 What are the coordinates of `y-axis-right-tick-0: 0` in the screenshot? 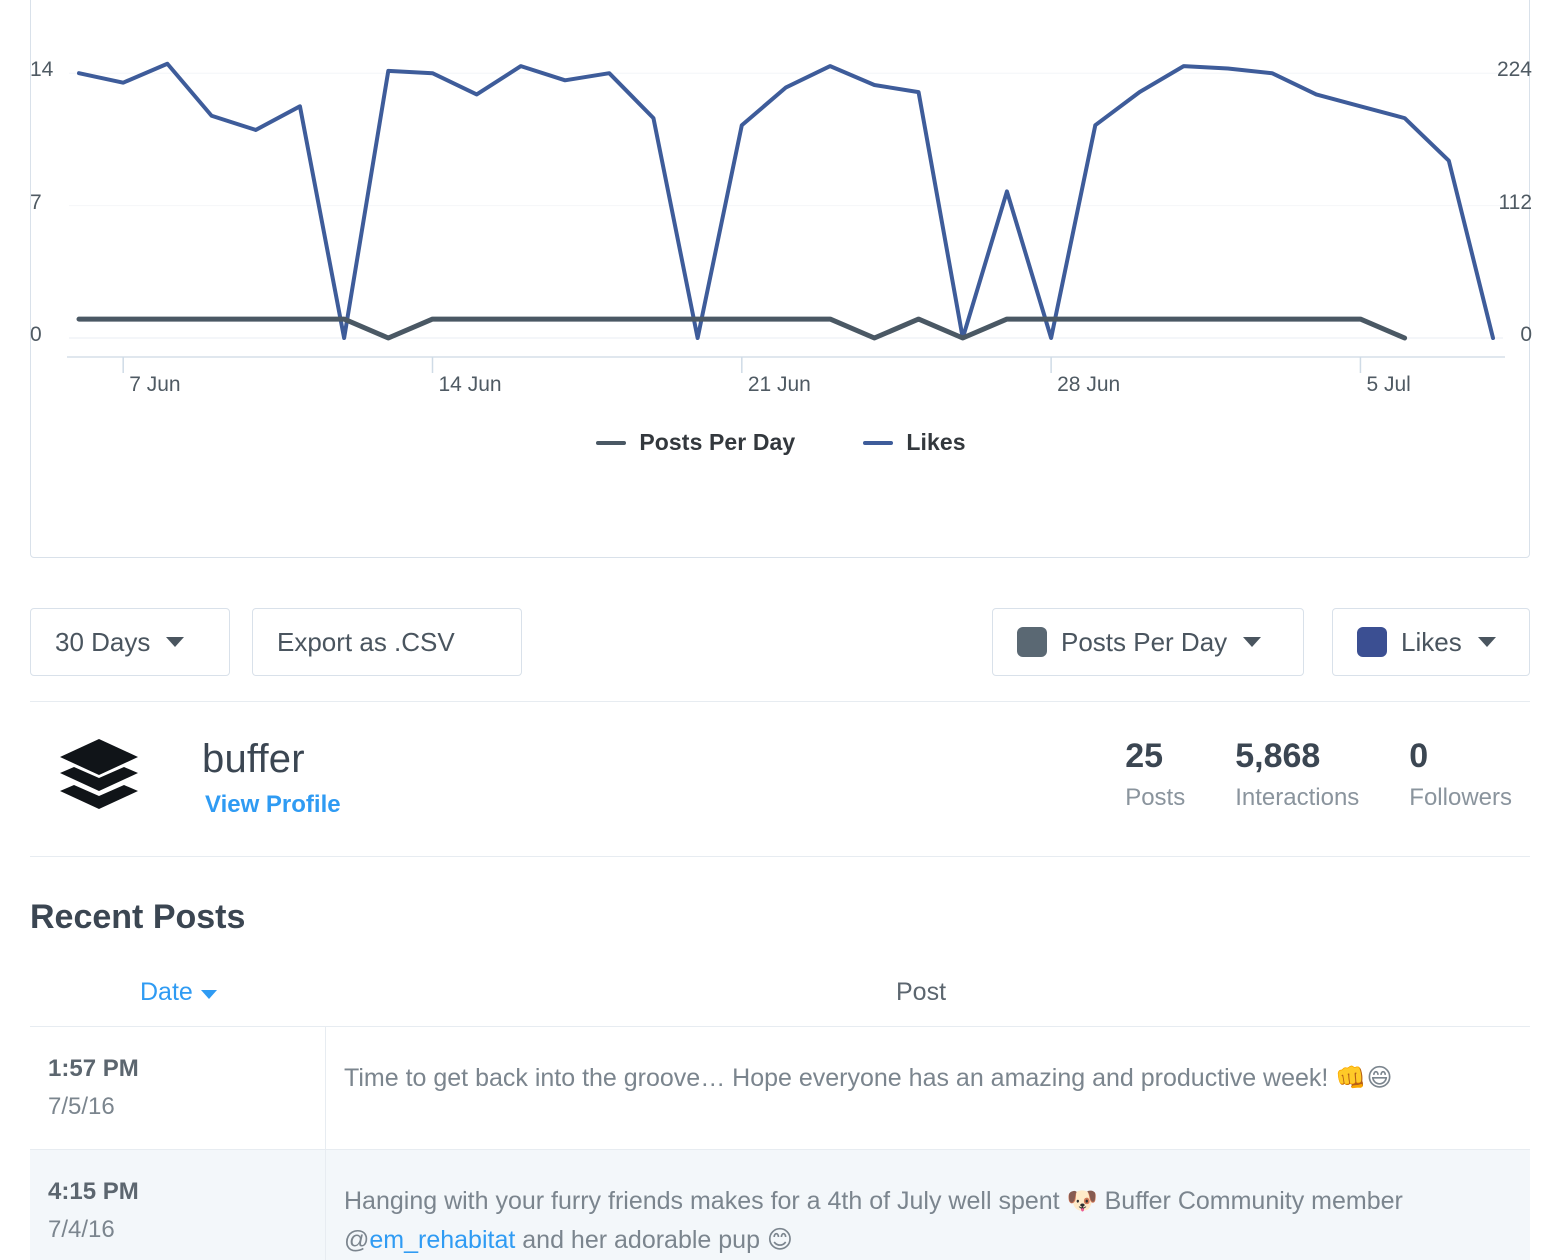 It's located at (1526, 334).